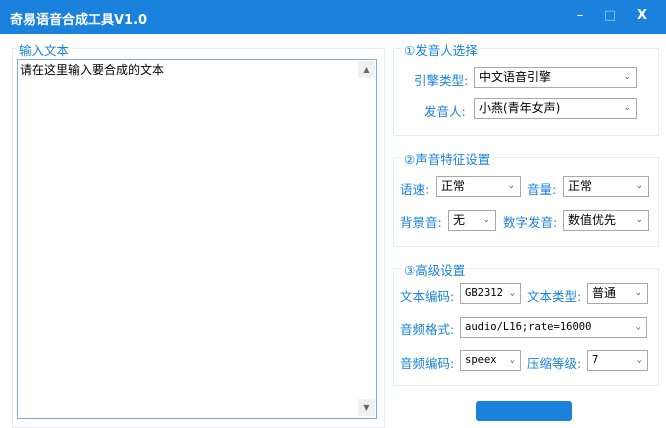  I want to click on audio-format-label: 音频格式:, so click(427, 329).